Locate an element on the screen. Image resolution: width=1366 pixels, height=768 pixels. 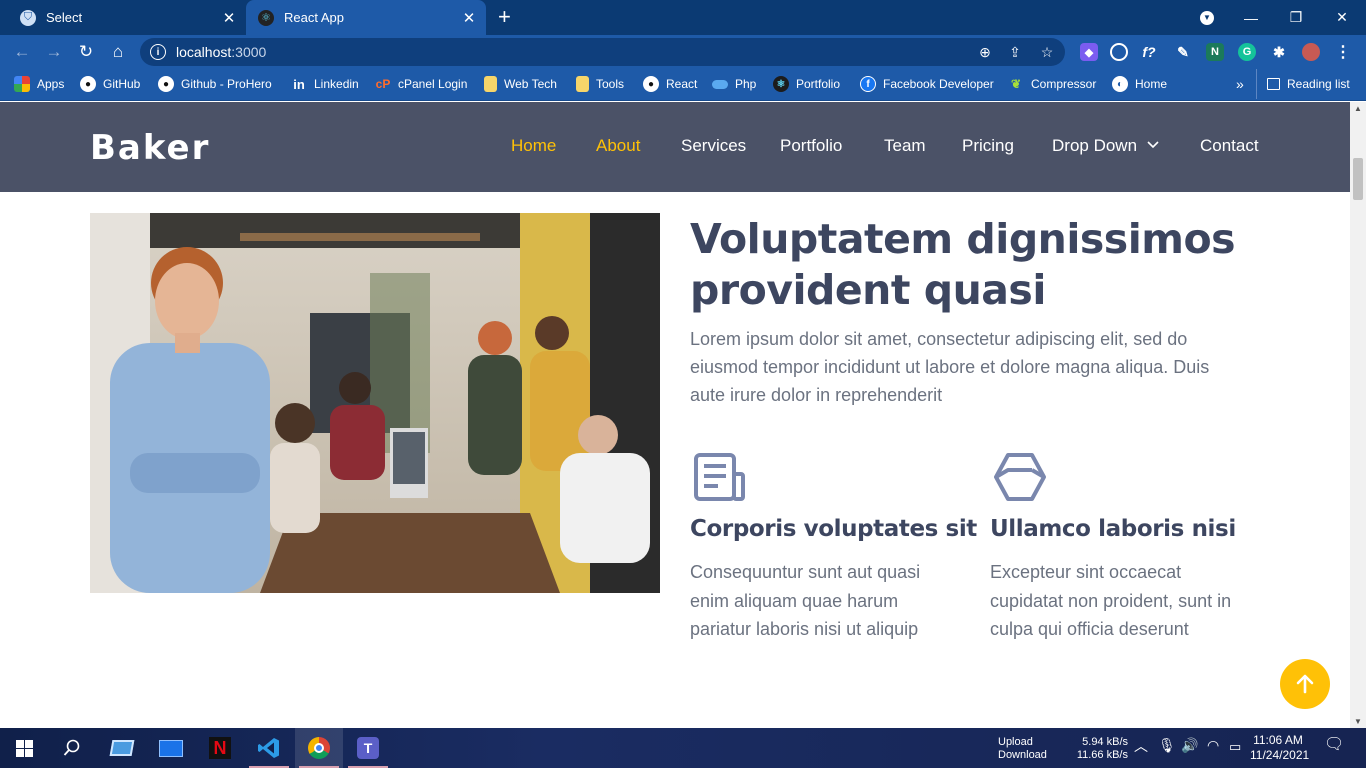
close-window-button: ✕ is located at coordinates (1342, 17).